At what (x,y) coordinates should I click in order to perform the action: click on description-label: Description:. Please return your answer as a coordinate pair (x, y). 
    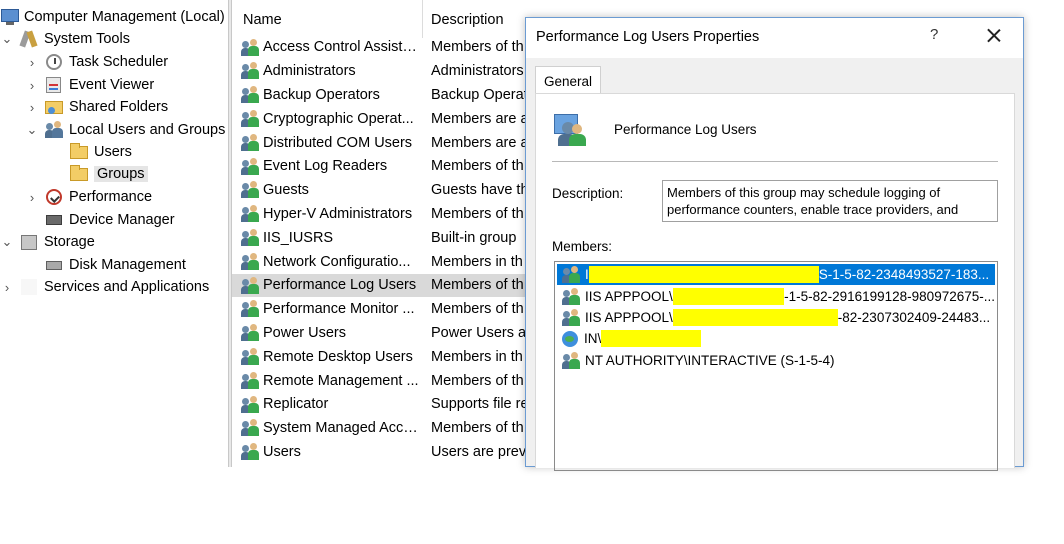
    Looking at the image, I should click on (588, 193).